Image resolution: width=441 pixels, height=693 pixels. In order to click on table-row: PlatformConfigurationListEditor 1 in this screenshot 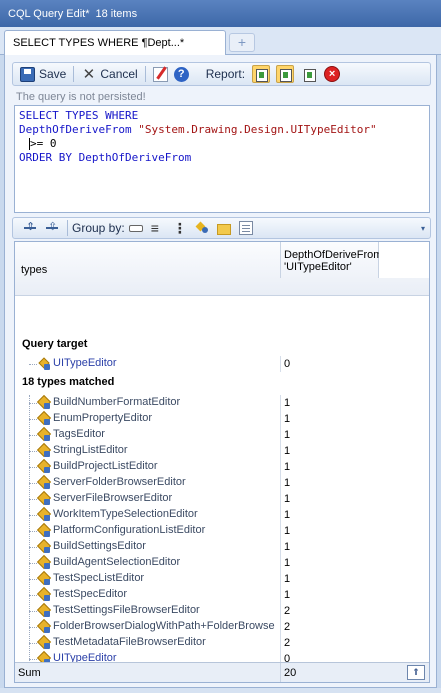, I will do `click(222, 531)`.